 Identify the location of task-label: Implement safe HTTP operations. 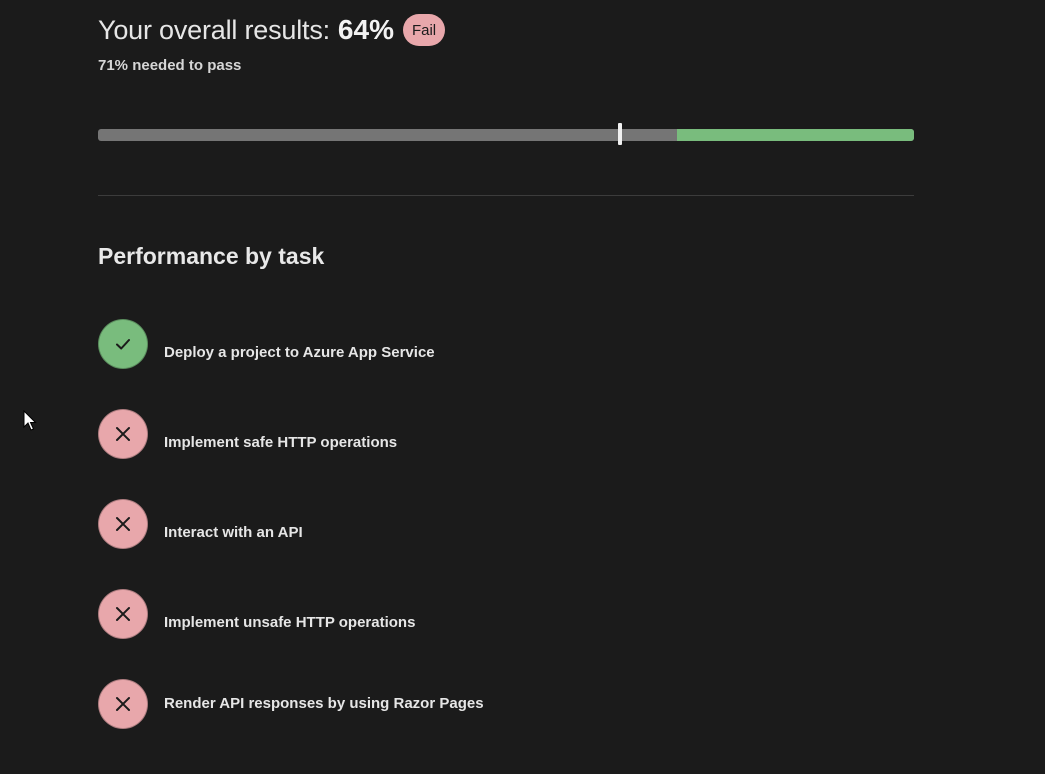
(281, 442).